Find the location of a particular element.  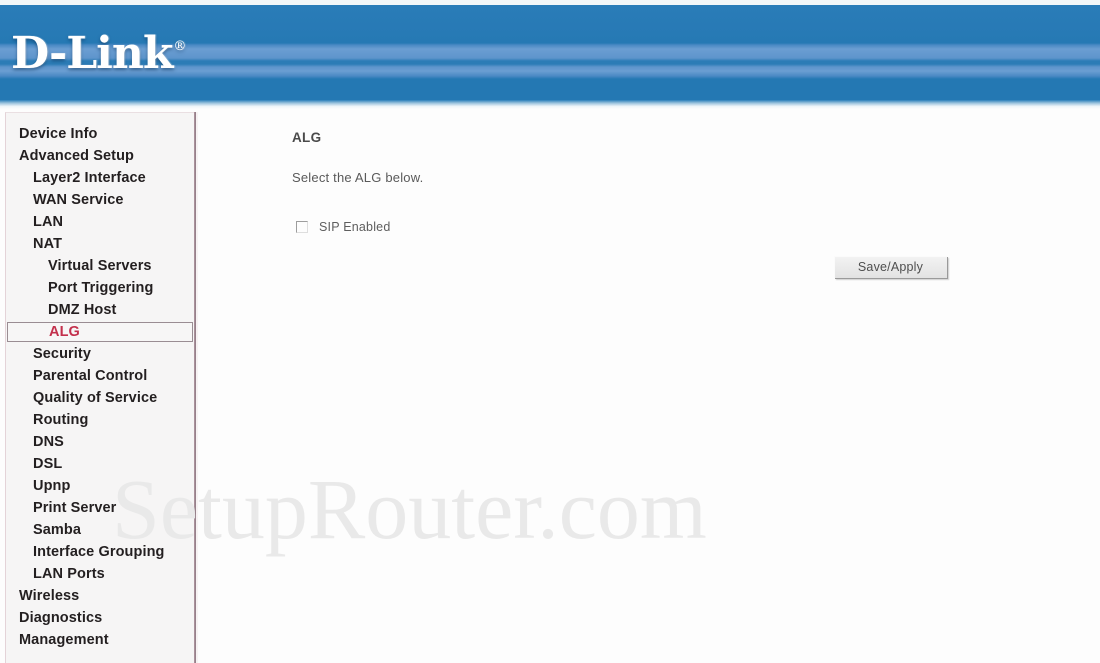

sidebar-item-interface-grouping: Interface Grouping is located at coordinates (100, 552).